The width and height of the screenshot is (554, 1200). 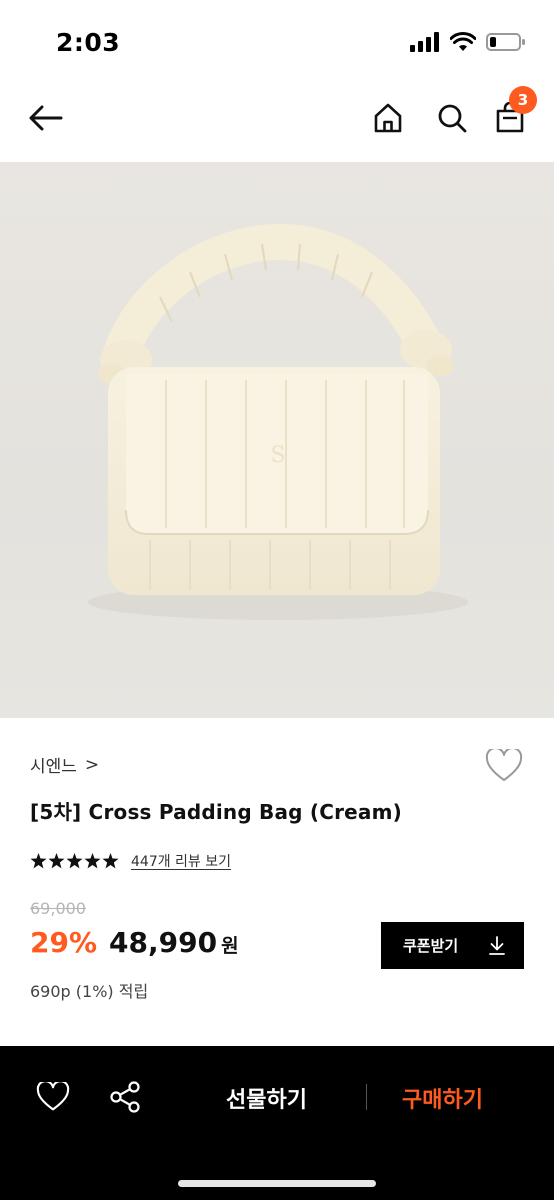 I want to click on chevron-right-icon: >, so click(x=92, y=764).